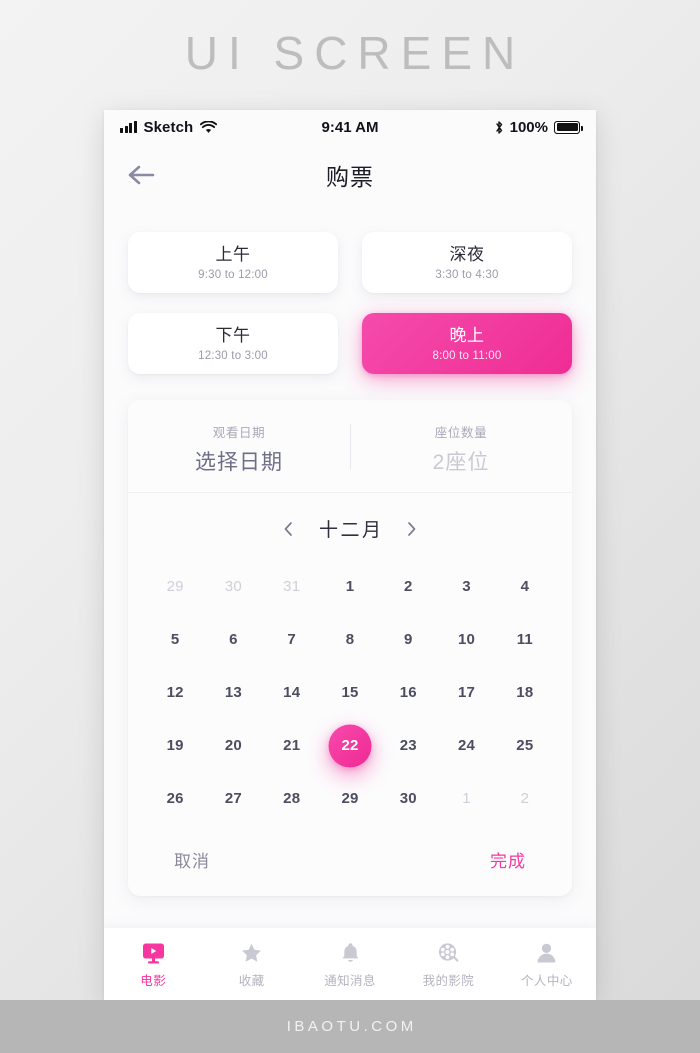 The height and width of the screenshot is (1053, 700). What do you see at coordinates (233, 343) in the screenshot?
I see `time-slot-afternoon: 下午 12:30 to 3:00` at bounding box center [233, 343].